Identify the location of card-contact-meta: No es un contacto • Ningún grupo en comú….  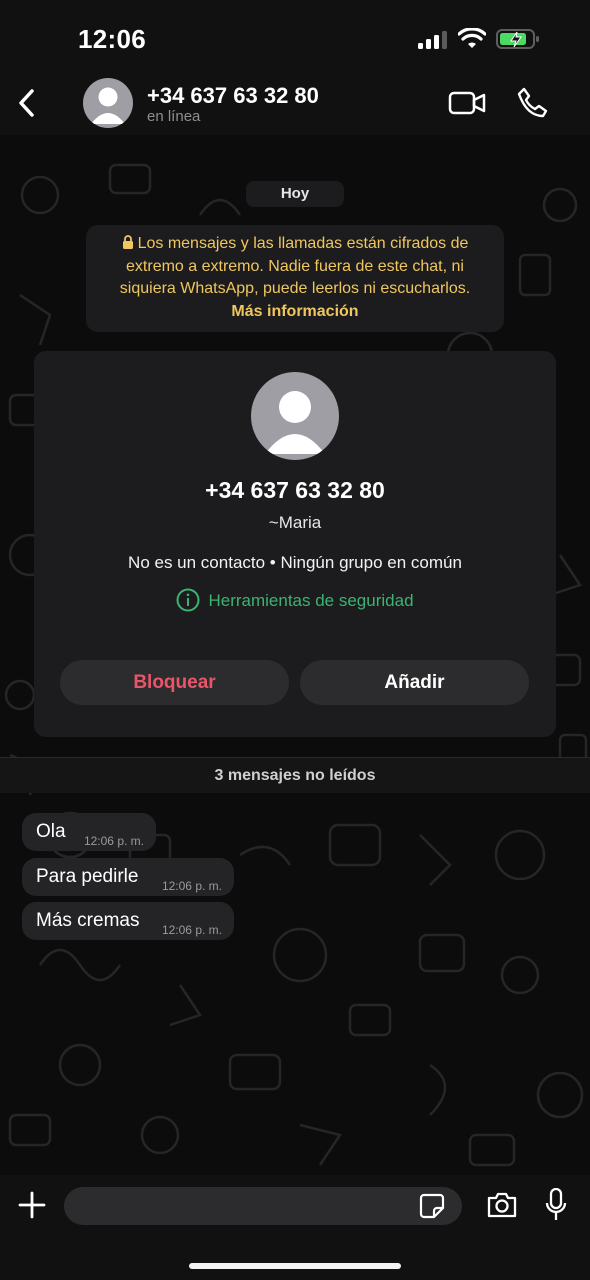
(295, 562).